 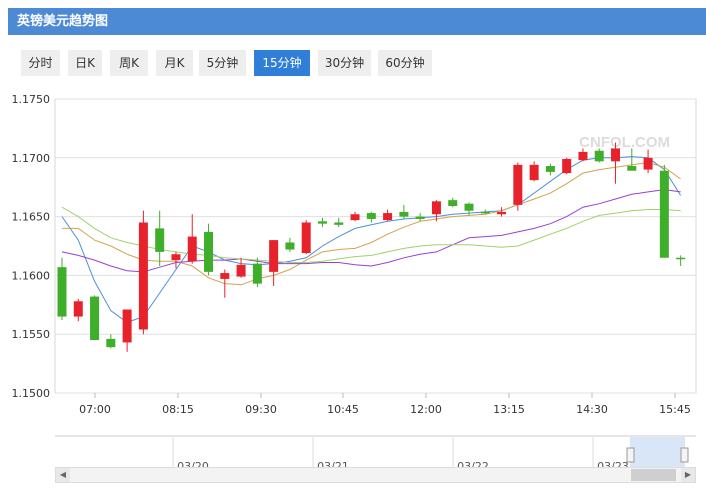 I want to click on navigator-right-handle, so click(x=684, y=455).